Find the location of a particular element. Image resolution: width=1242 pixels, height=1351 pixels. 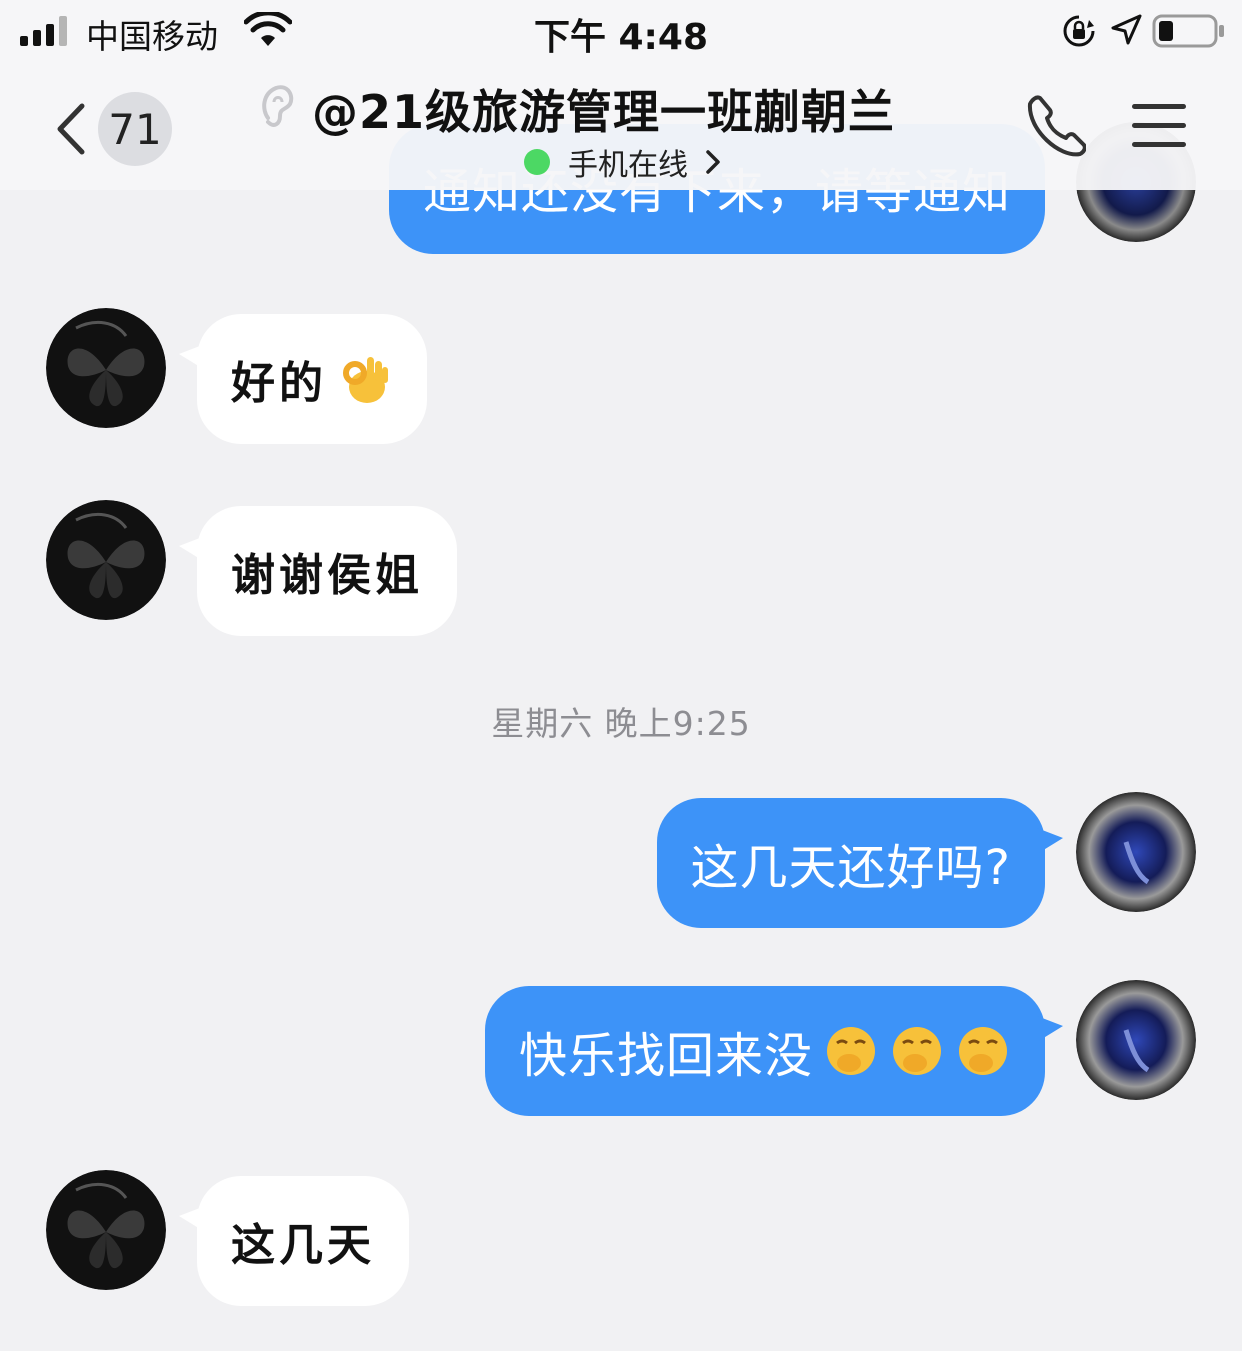

message-row-incoming: 谢谢侯姐 is located at coordinates (621, 570).